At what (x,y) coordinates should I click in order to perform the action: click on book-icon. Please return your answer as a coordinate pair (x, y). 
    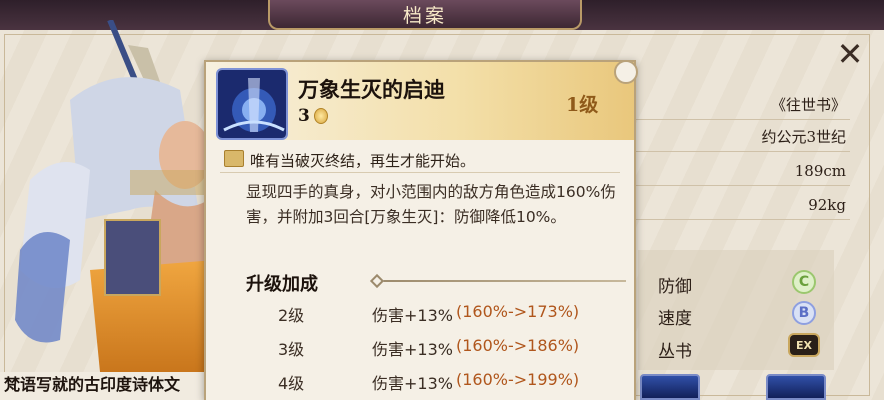
    Looking at the image, I should click on (234, 158).